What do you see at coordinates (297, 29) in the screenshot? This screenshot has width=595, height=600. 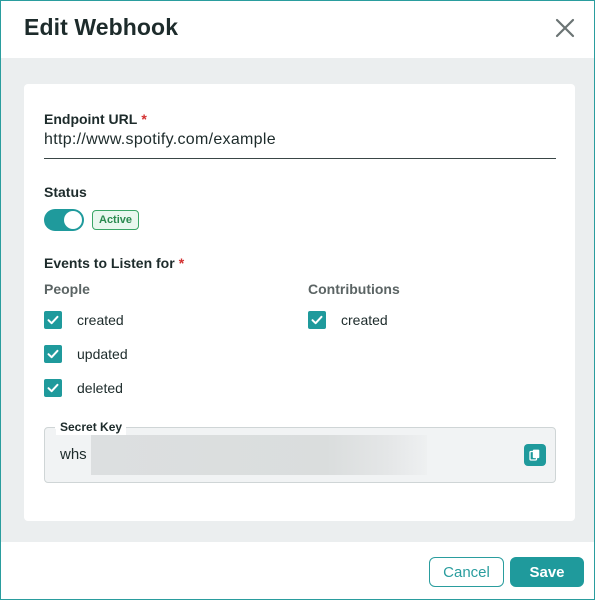 I see `dialog-header: Edit Webhook` at bounding box center [297, 29].